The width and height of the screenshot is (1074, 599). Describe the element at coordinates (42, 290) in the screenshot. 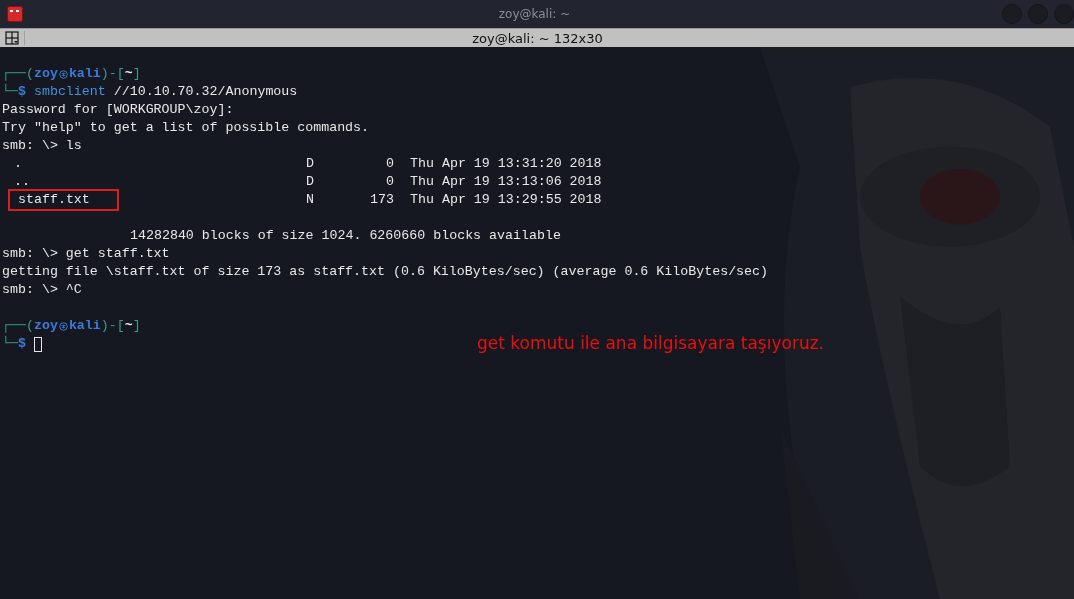

I see `output-line: smb: \> ^C` at that location.